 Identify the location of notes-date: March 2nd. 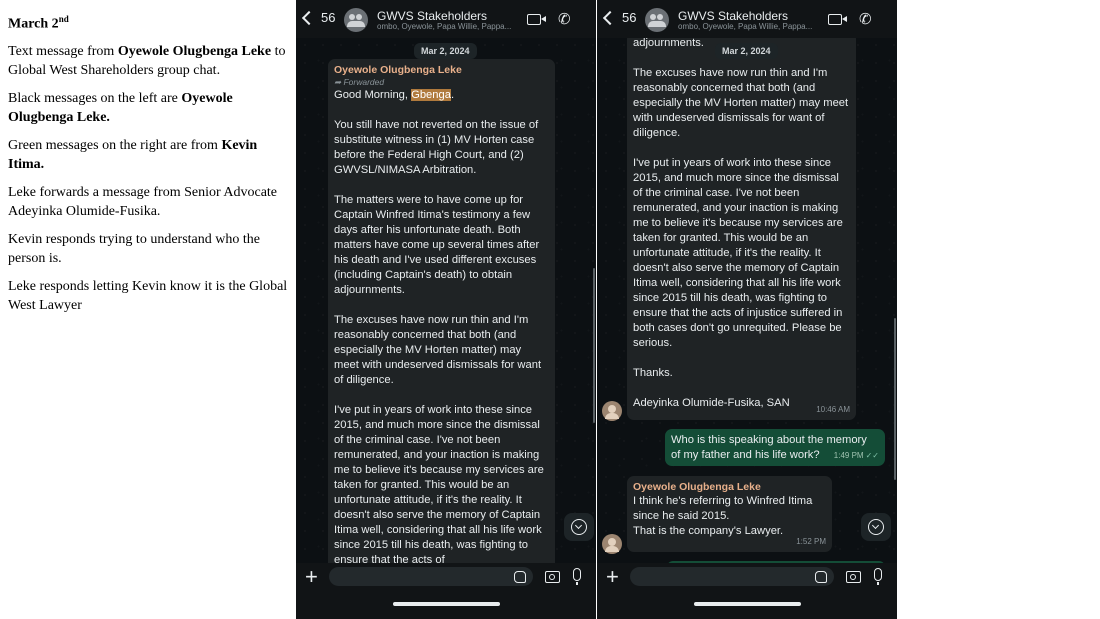
(38, 23).